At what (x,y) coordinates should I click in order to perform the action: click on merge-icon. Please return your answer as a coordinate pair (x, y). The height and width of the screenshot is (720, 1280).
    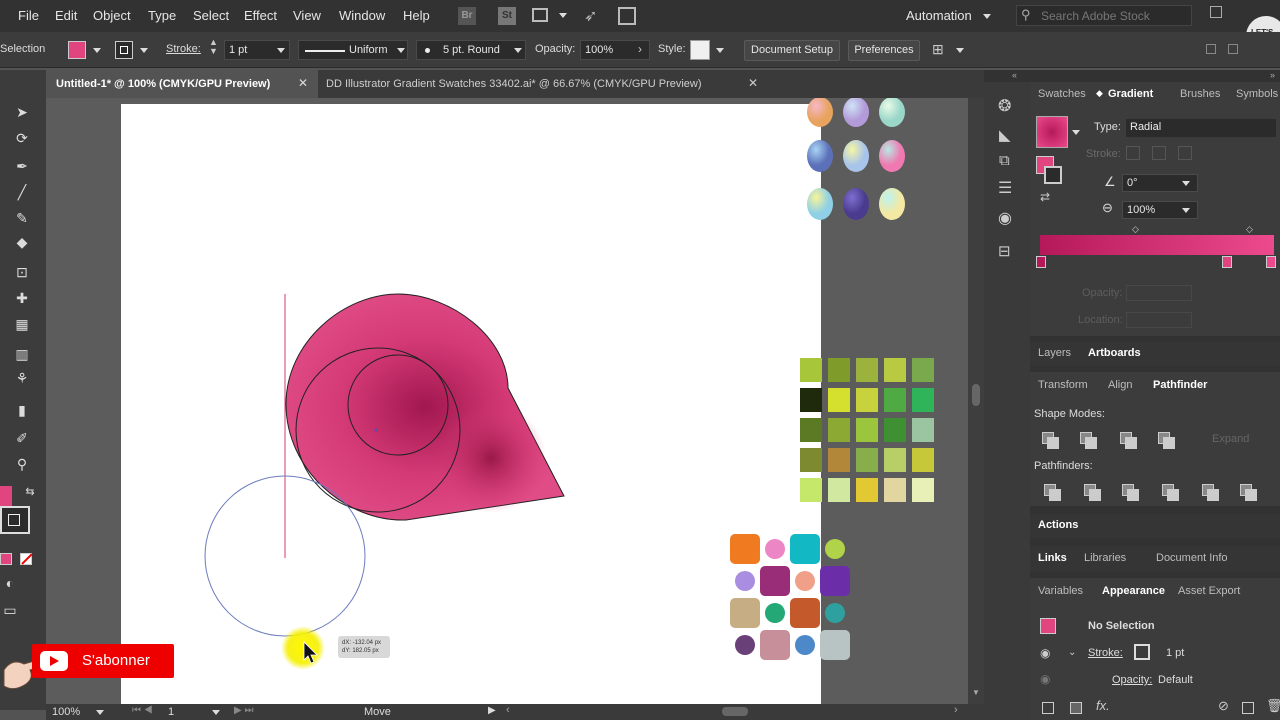
    Looking at the image, I should click on (1130, 492).